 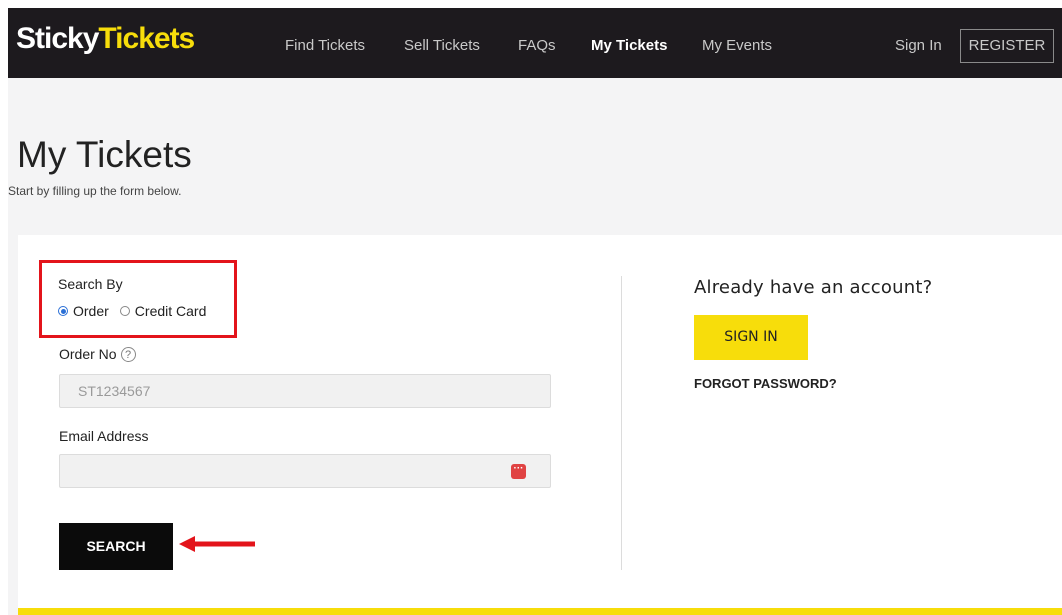 I want to click on page-subtitle: Start by filling up the form below., so click(x=95, y=191).